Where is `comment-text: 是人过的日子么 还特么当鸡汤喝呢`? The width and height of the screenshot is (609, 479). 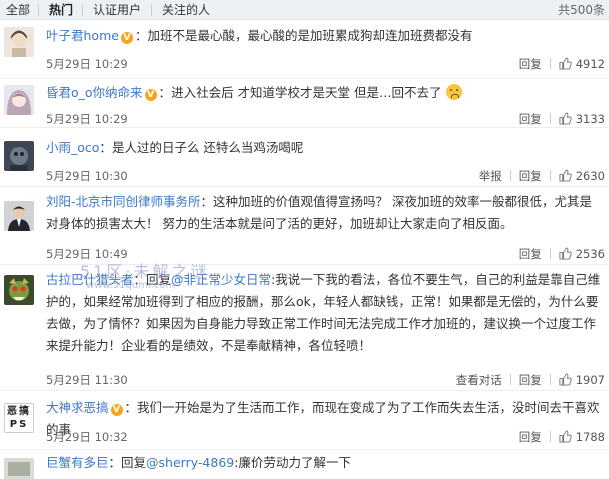 comment-text: 是人过的日子么 还特么当鸡汤喝呢 is located at coordinates (207, 147).